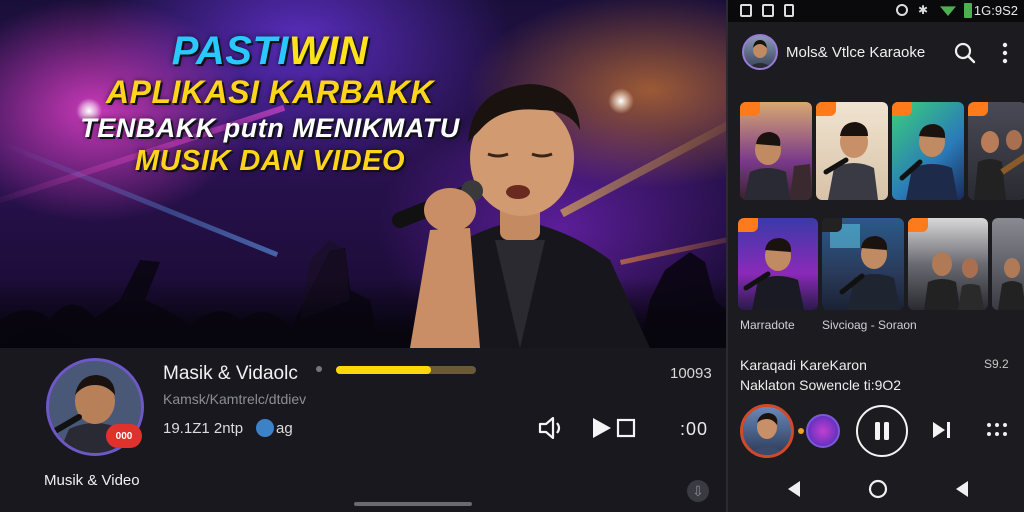 This screenshot has width=1024, height=512. What do you see at coordinates (626, 428) in the screenshot?
I see `stop-icon` at bounding box center [626, 428].